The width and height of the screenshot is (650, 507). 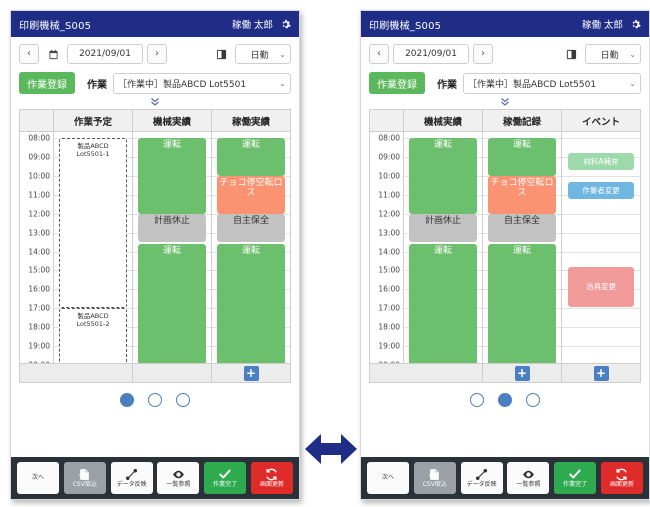 What do you see at coordinates (387, 120) in the screenshot?
I see `column-header-time` at bounding box center [387, 120].